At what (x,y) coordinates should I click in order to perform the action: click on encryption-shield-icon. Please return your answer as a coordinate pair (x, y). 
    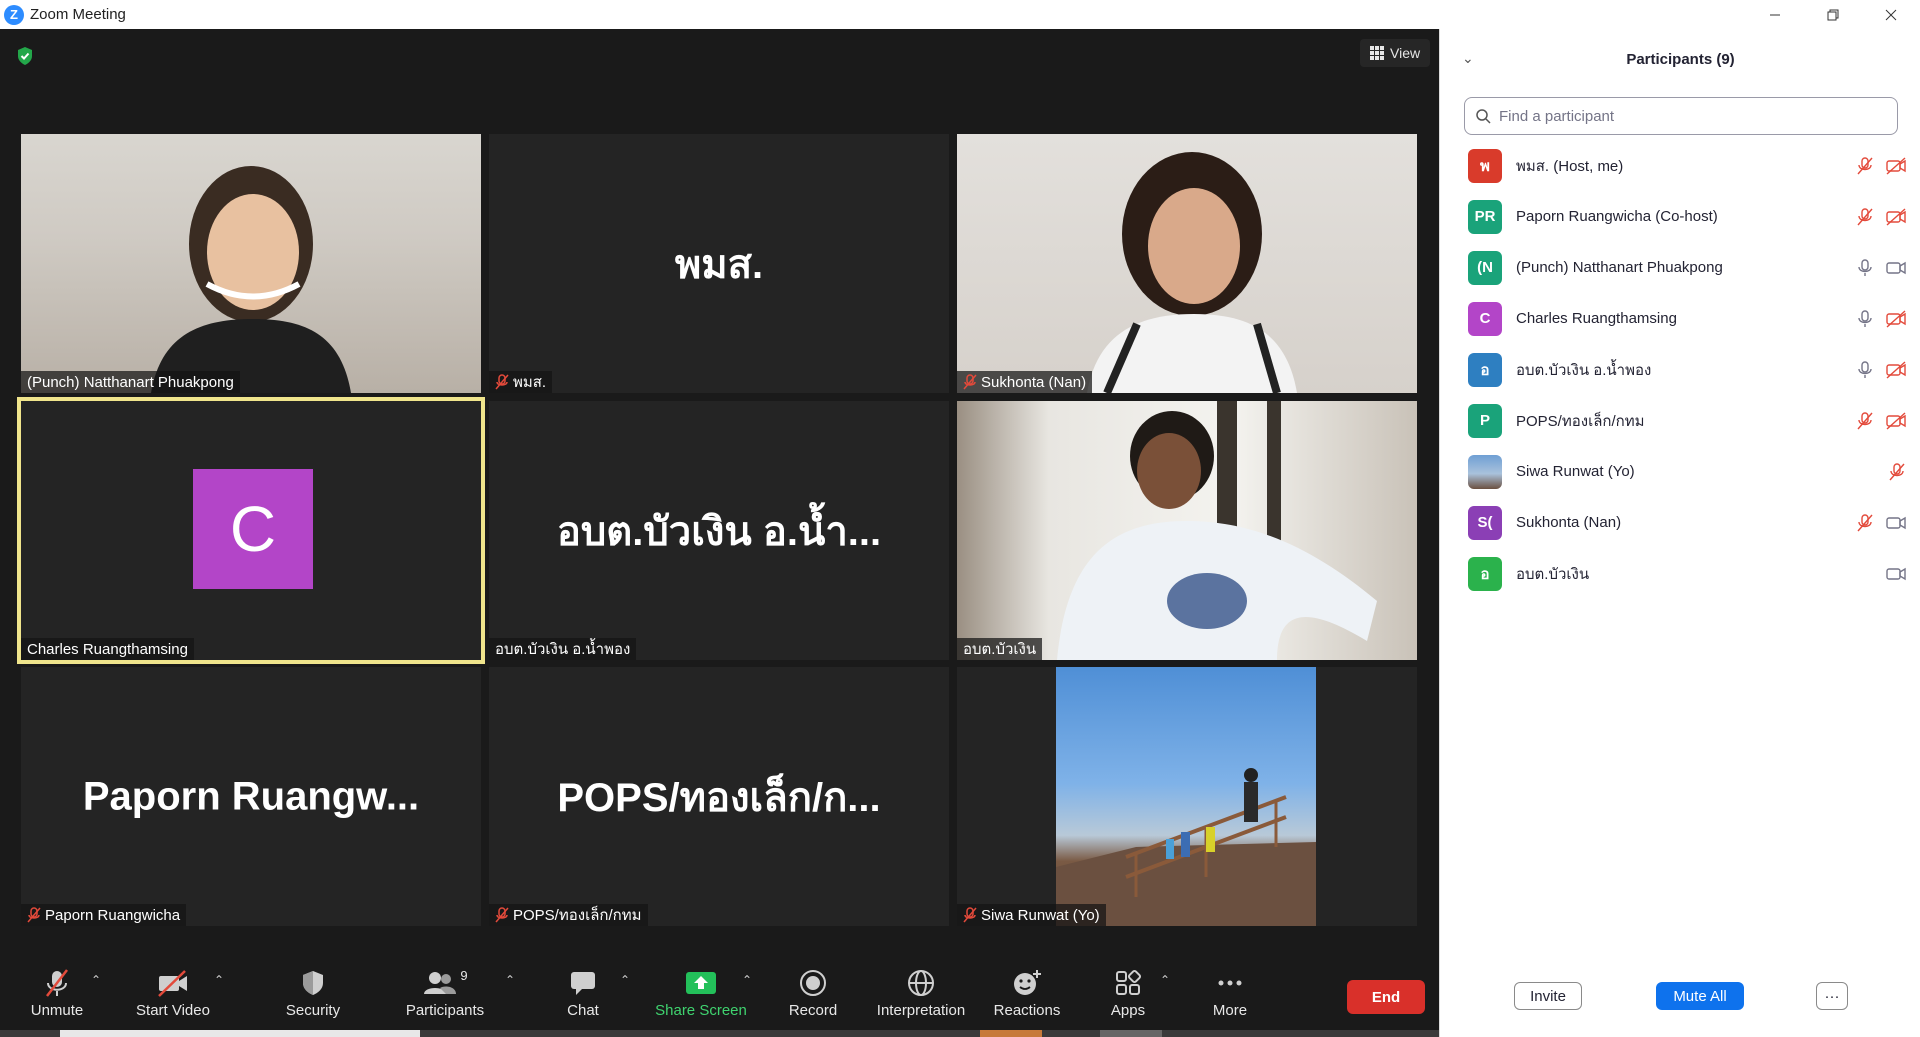
    Looking at the image, I should click on (25, 56).